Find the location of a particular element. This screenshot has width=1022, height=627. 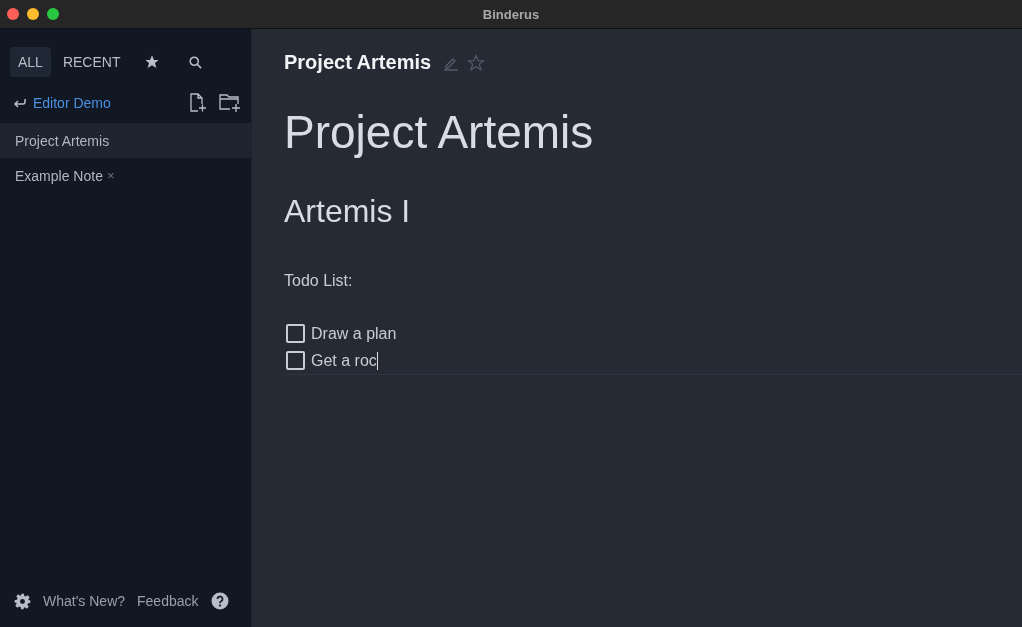

paragraph: Todo List: is located at coordinates (319, 281).